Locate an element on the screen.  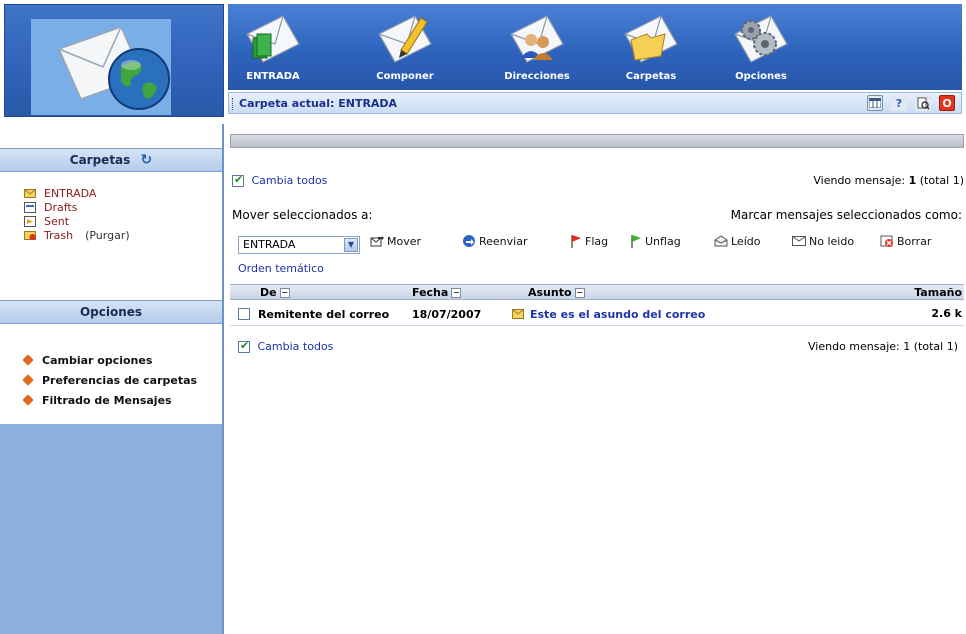
delete-button-label: Borrar is located at coordinates (914, 241).